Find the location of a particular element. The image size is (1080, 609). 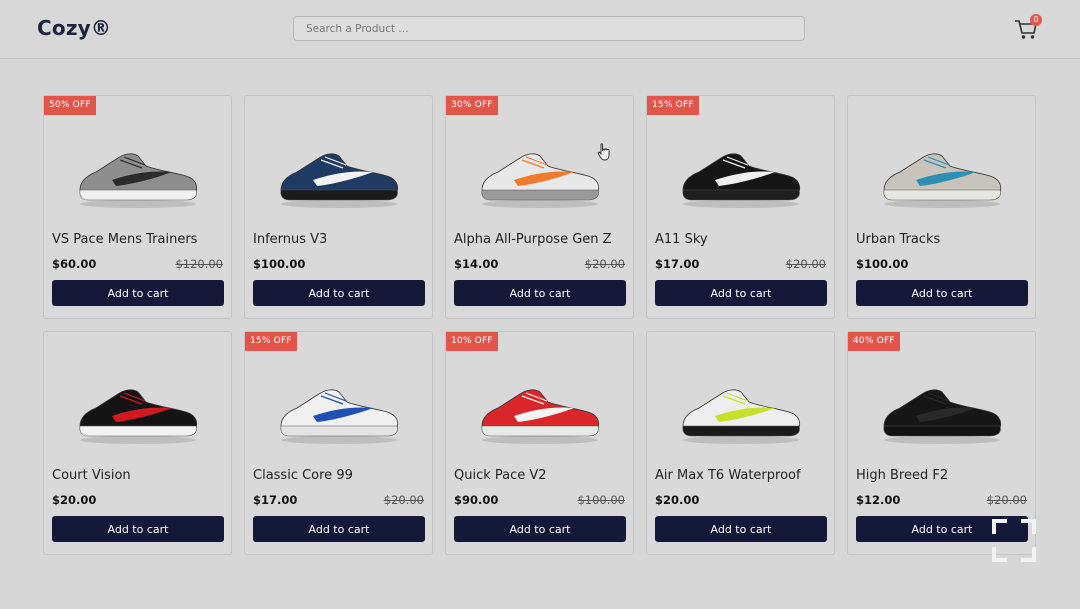

product-name: Air Max T6 Waterproof is located at coordinates (728, 475).